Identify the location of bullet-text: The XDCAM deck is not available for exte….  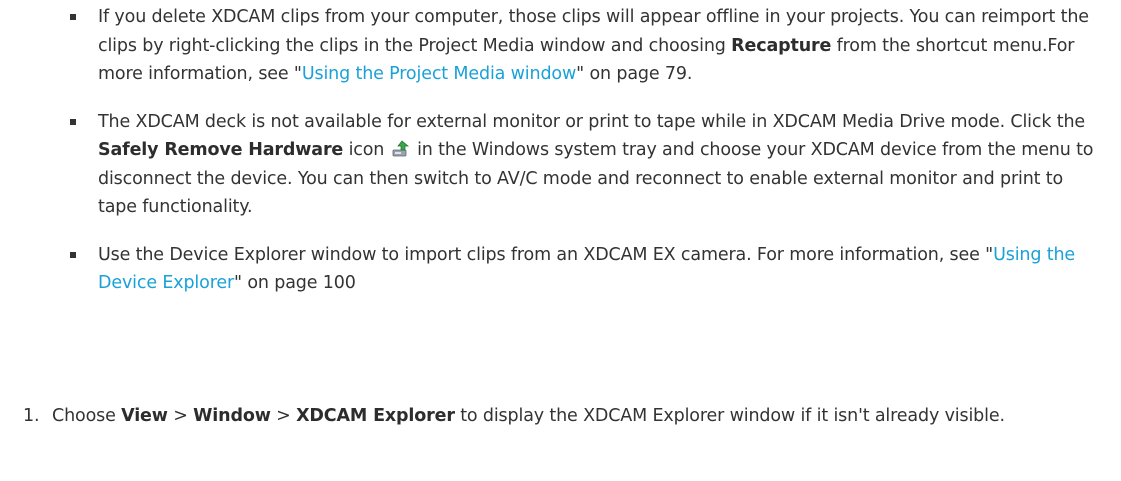
(592, 121).